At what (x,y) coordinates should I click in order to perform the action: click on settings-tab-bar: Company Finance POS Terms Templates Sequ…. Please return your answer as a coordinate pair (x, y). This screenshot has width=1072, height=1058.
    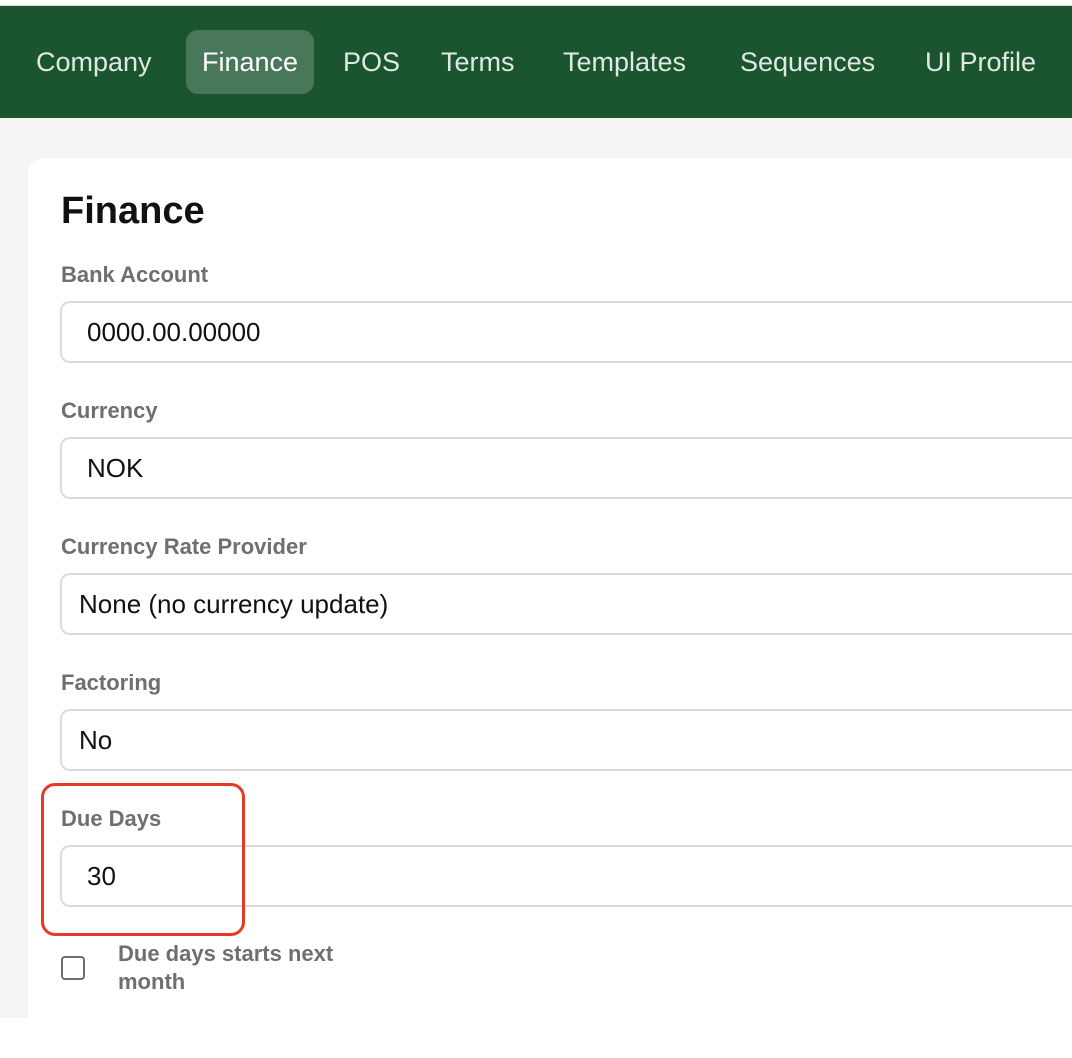
    Looking at the image, I should click on (536, 62).